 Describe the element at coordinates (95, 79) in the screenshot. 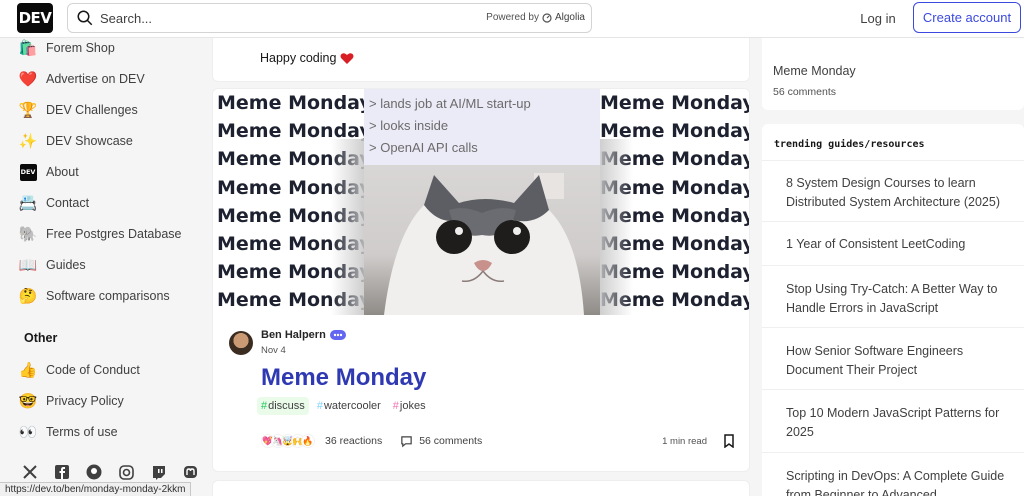

I see `sidebar-item-label: Advertise on DEV` at that location.